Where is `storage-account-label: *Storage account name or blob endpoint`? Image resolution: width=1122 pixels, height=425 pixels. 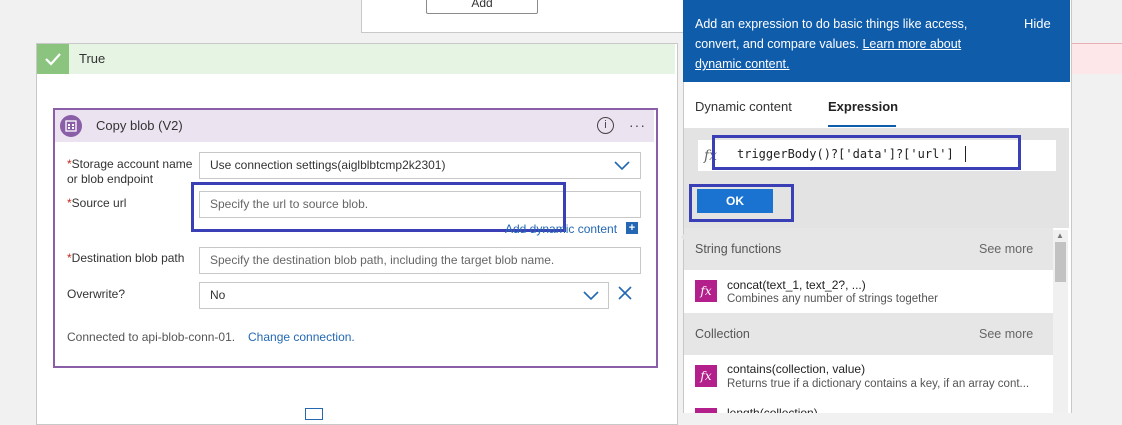 storage-account-label: *Storage account name or blob endpoint is located at coordinates (130, 171).